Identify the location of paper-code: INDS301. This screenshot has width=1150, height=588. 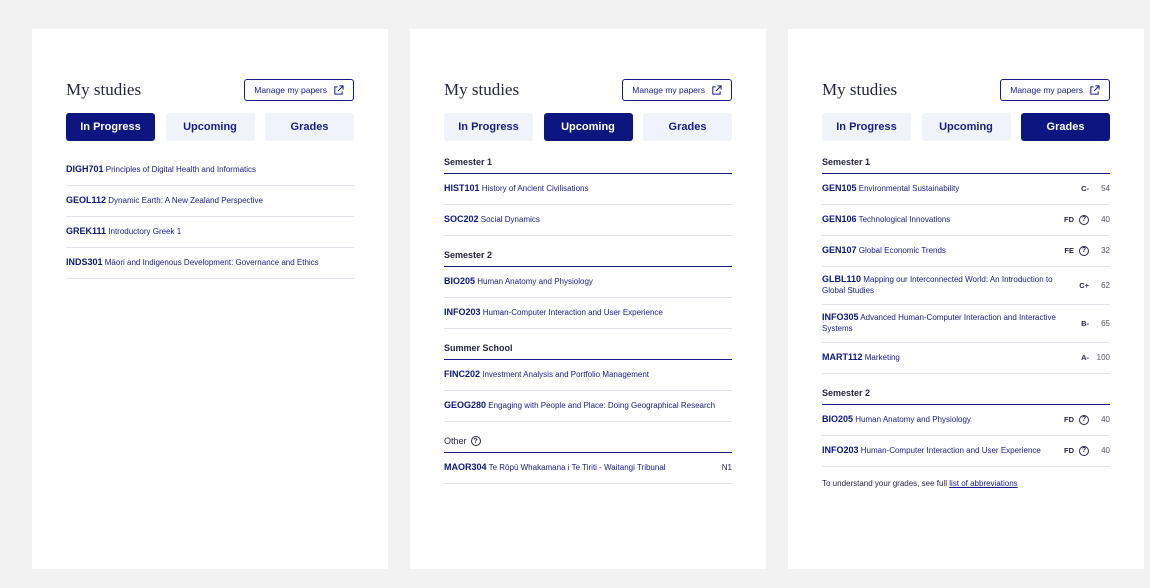
(84, 262).